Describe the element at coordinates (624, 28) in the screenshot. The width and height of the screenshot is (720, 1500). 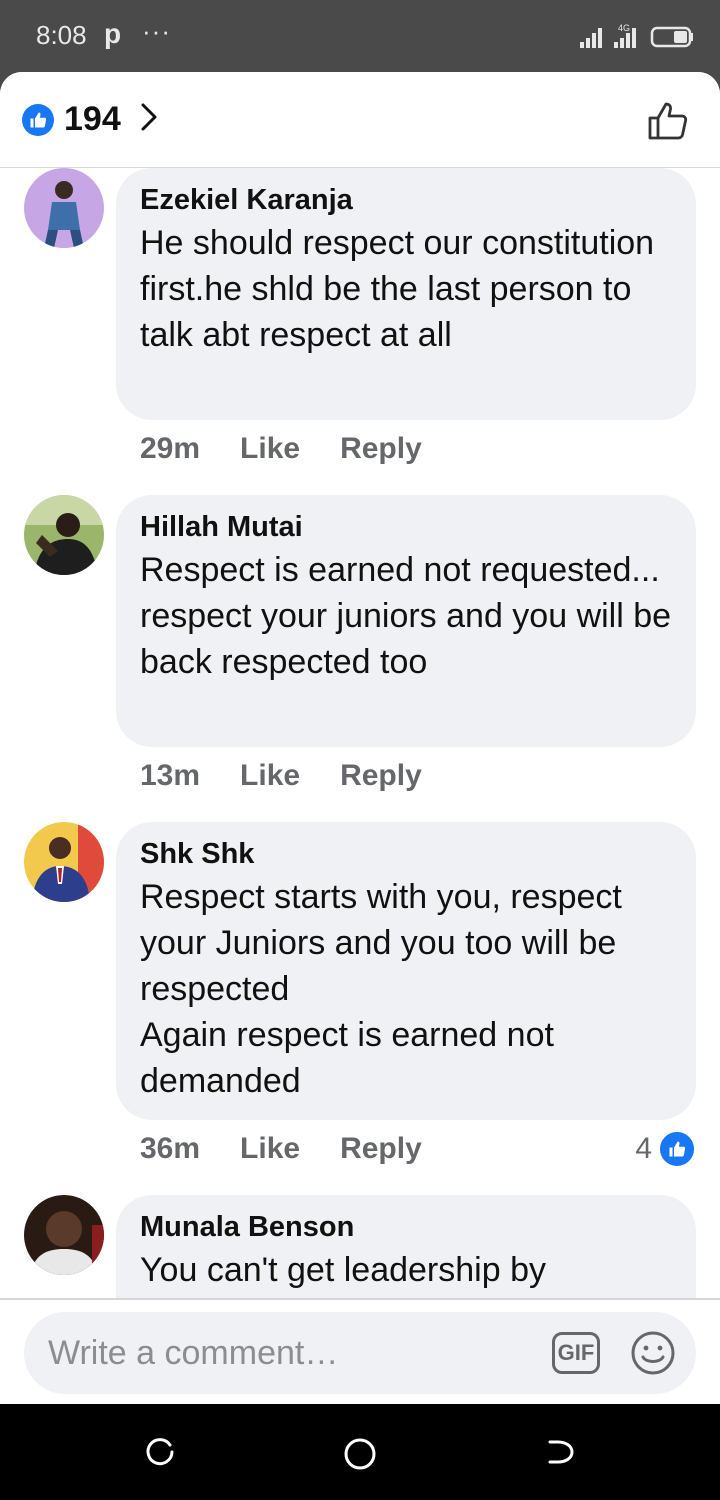
I see `svg-text: 4G` at that location.